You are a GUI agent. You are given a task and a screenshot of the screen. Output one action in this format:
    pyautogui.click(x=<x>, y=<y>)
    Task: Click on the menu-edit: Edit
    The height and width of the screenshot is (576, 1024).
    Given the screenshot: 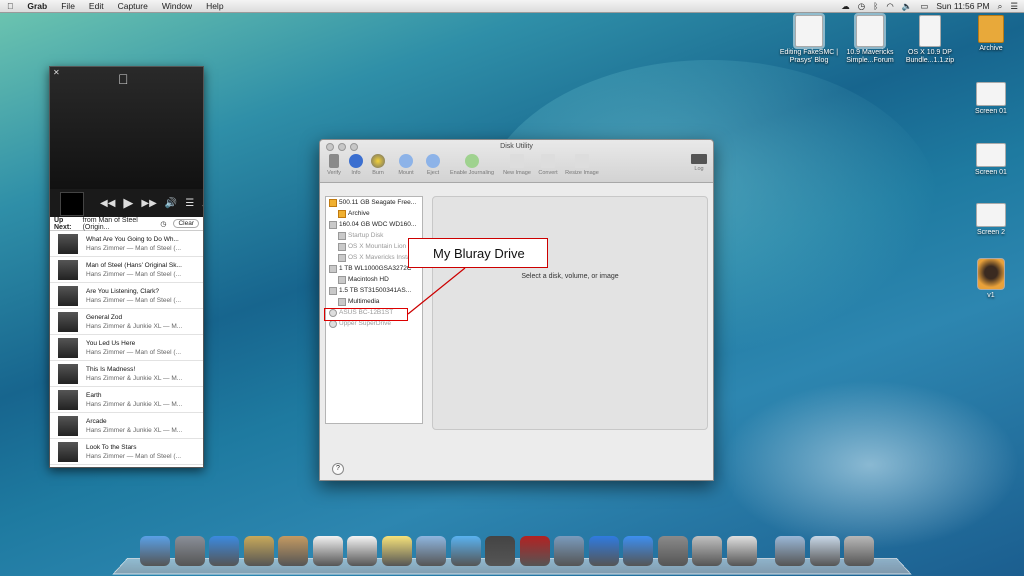 What is the action you would take?
    pyautogui.click(x=96, y=6)
    